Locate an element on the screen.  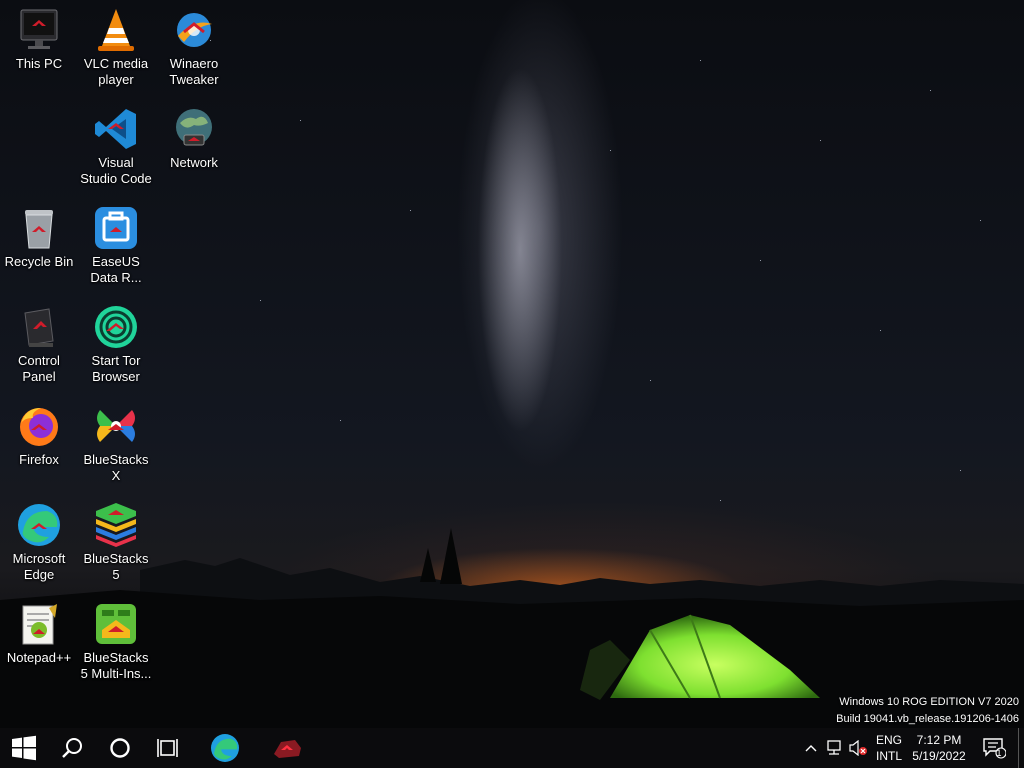
task-view-icon is located at coordinates (167, 748).